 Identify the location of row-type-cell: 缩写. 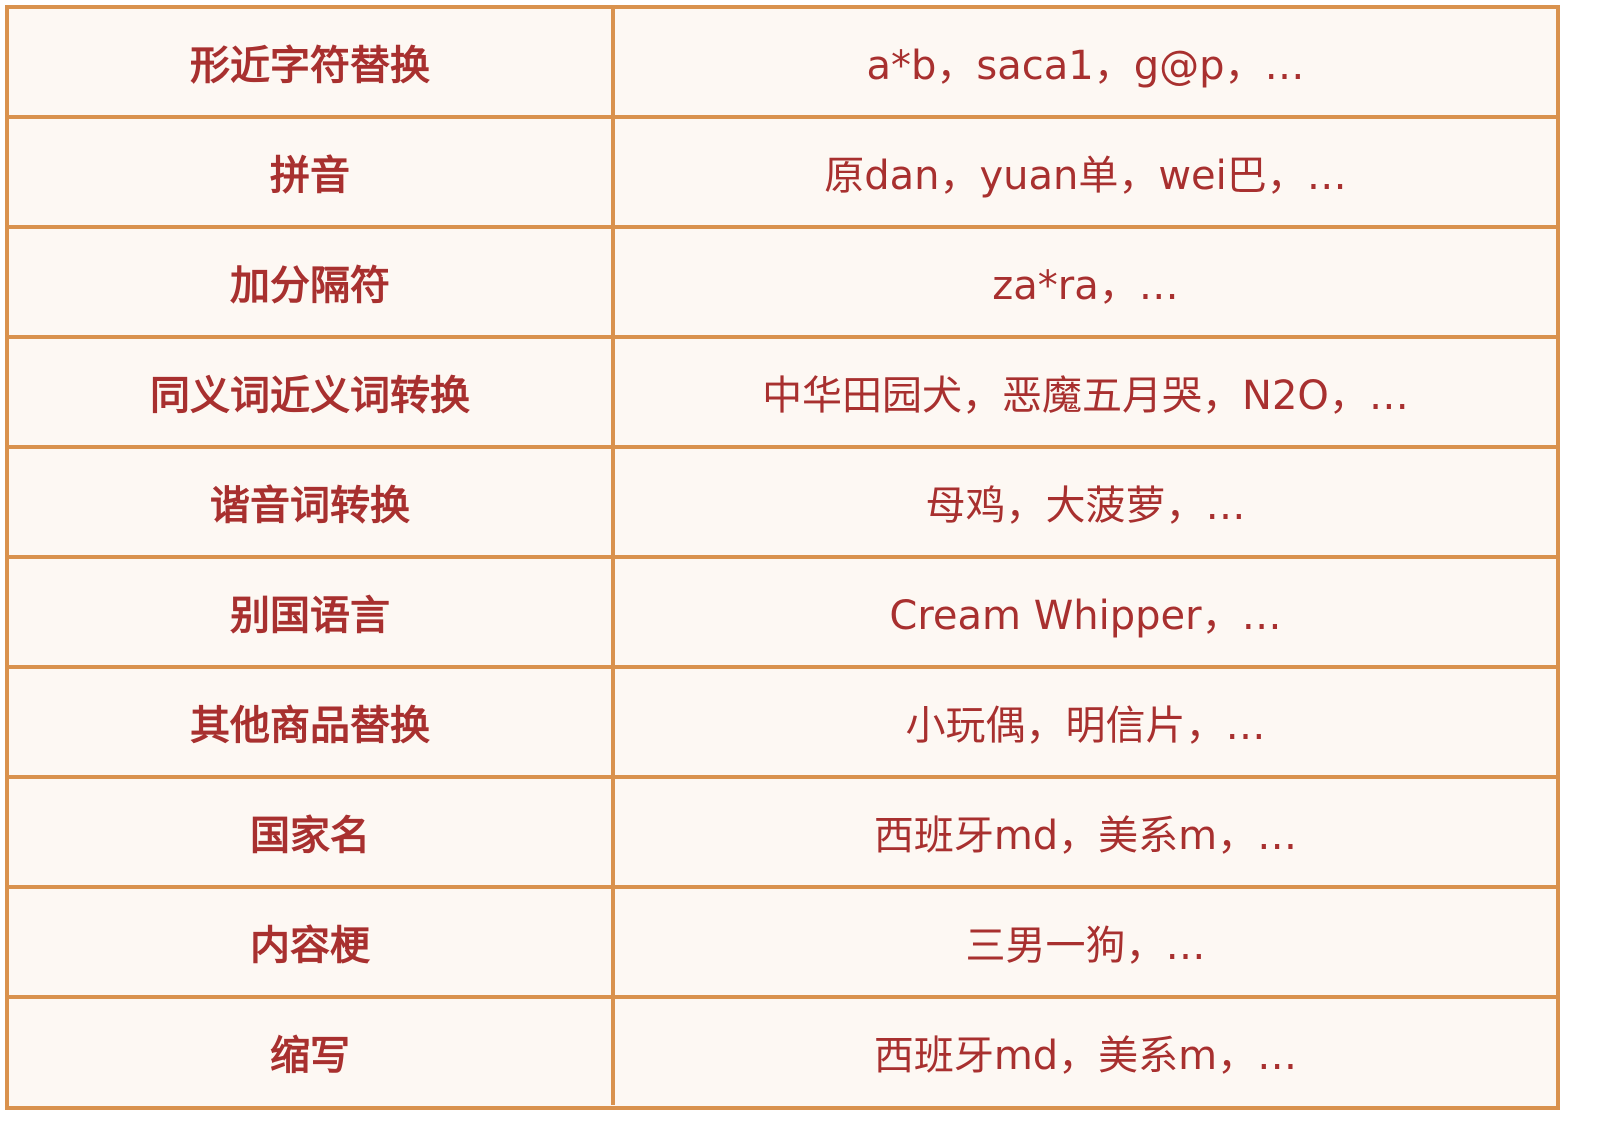
(312, 1052).